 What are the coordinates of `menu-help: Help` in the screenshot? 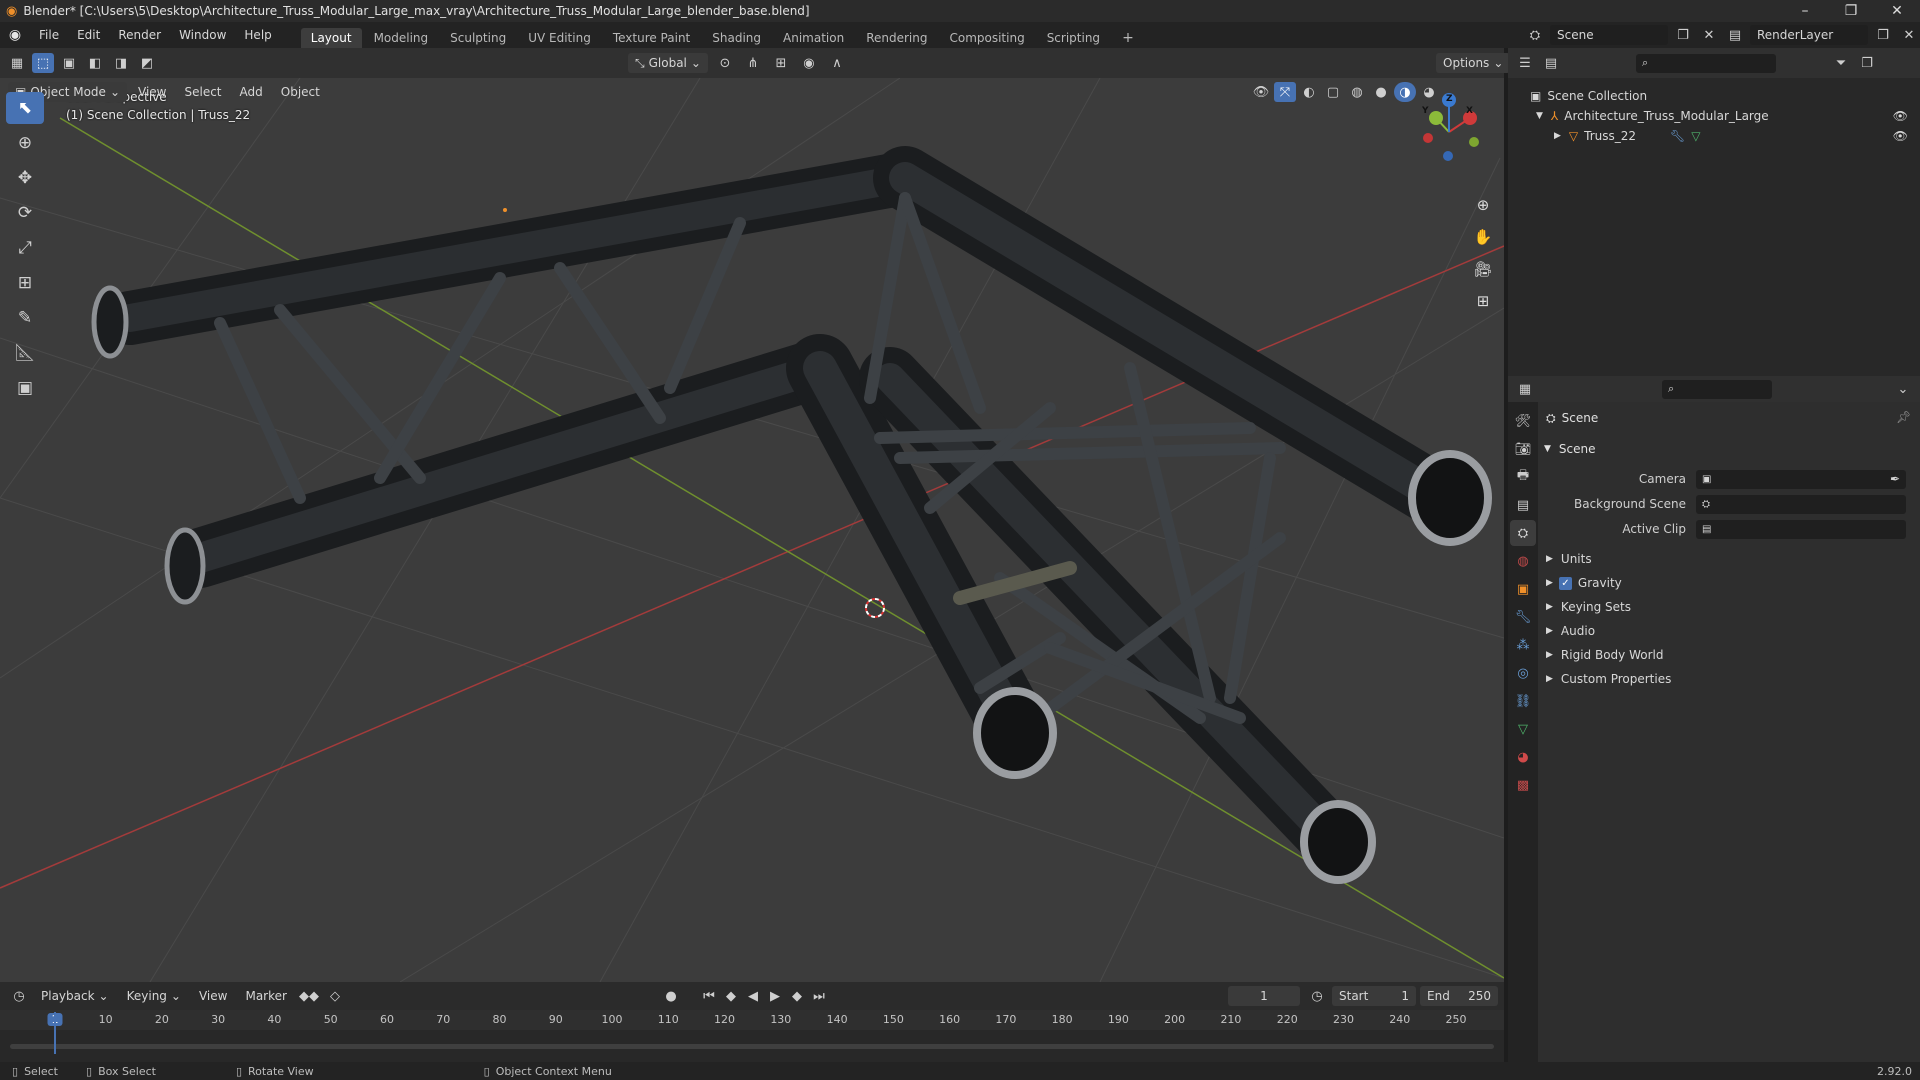 It's located at (257, 35).